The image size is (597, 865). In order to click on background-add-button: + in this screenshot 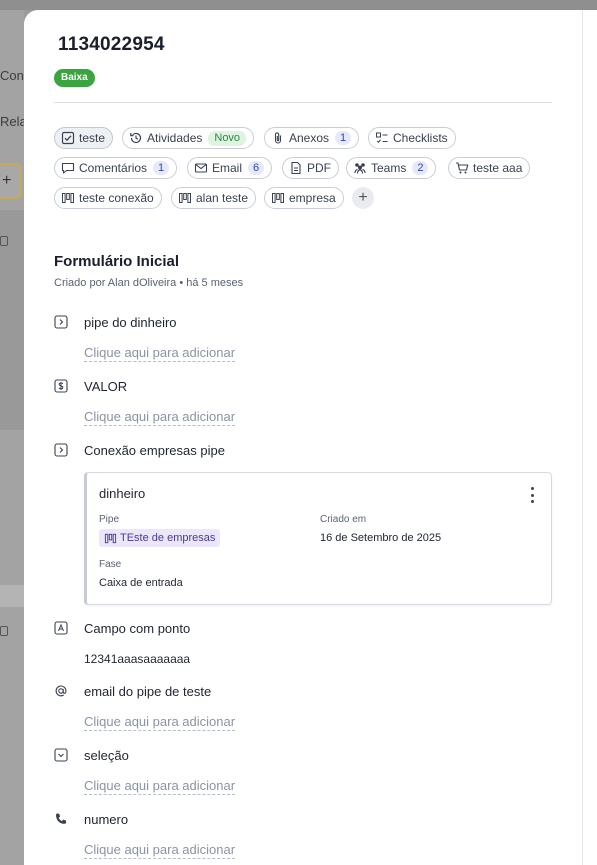, I will do `click(11, 181)`.